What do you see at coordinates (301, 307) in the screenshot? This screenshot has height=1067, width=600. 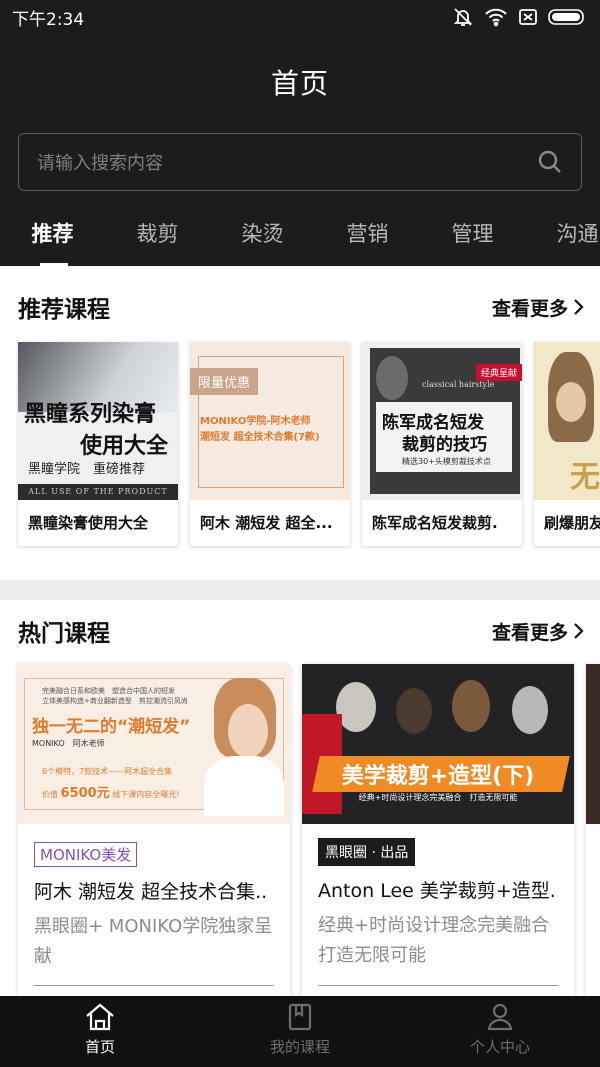 I see `recommended-header: 推荐课程 查看更多` at bounding box center [301, 307].